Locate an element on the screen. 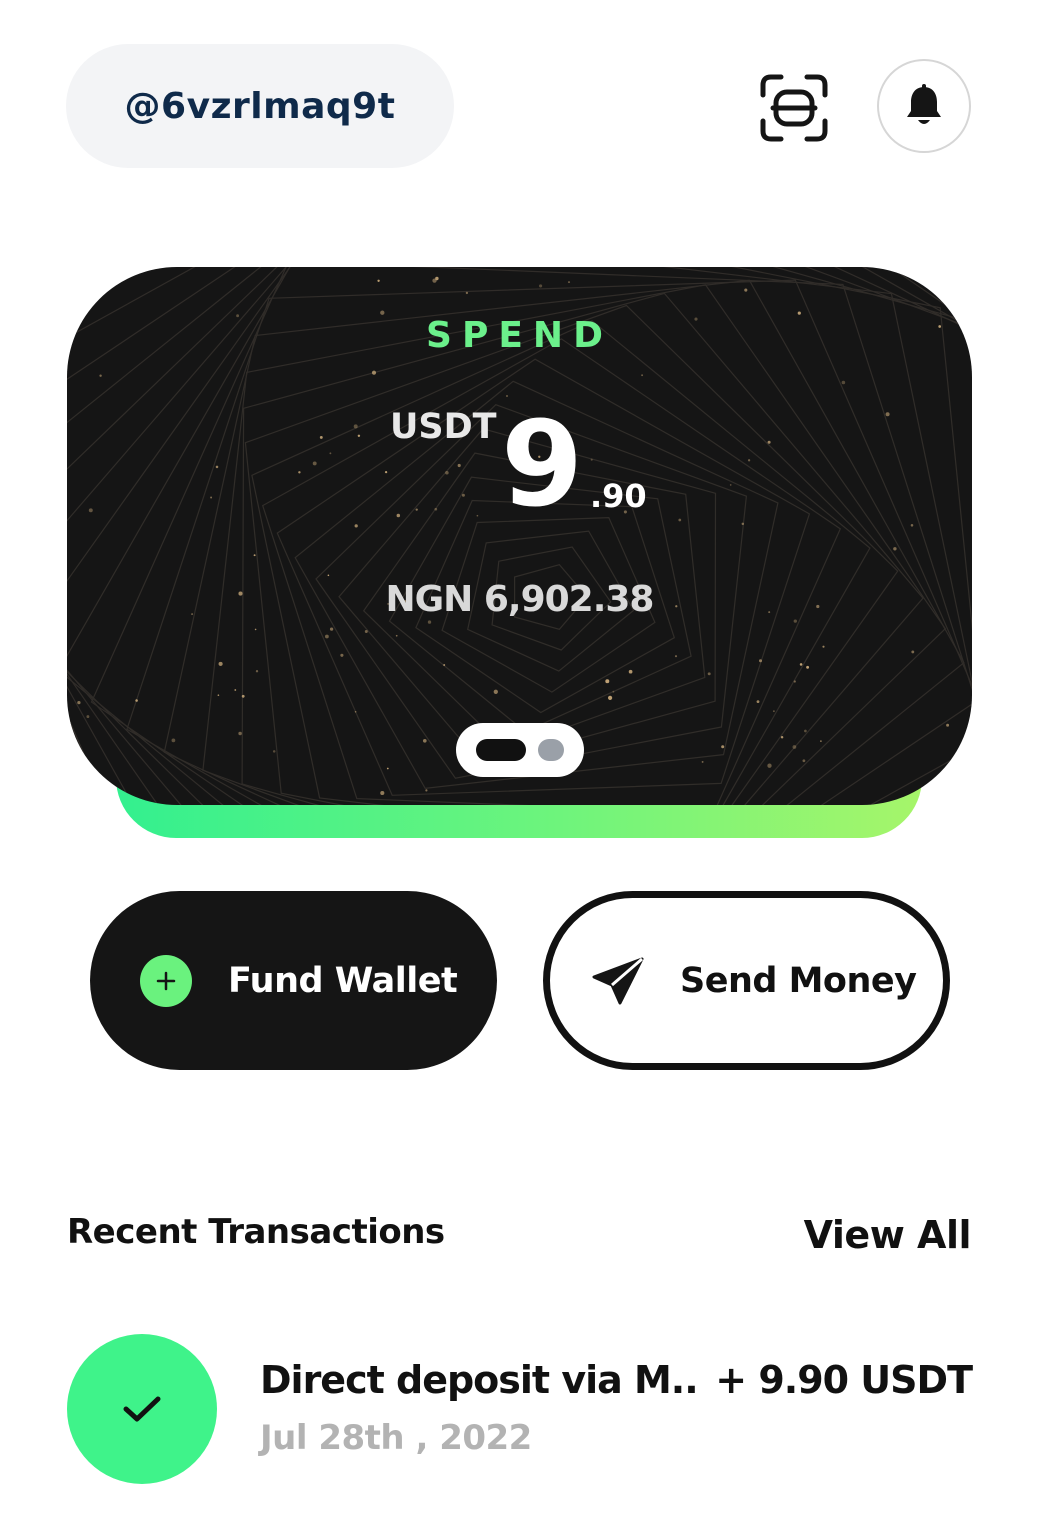 The height and width of the screenshot is (1529, 1038). plus-icon is located at coordinates (166, 980).